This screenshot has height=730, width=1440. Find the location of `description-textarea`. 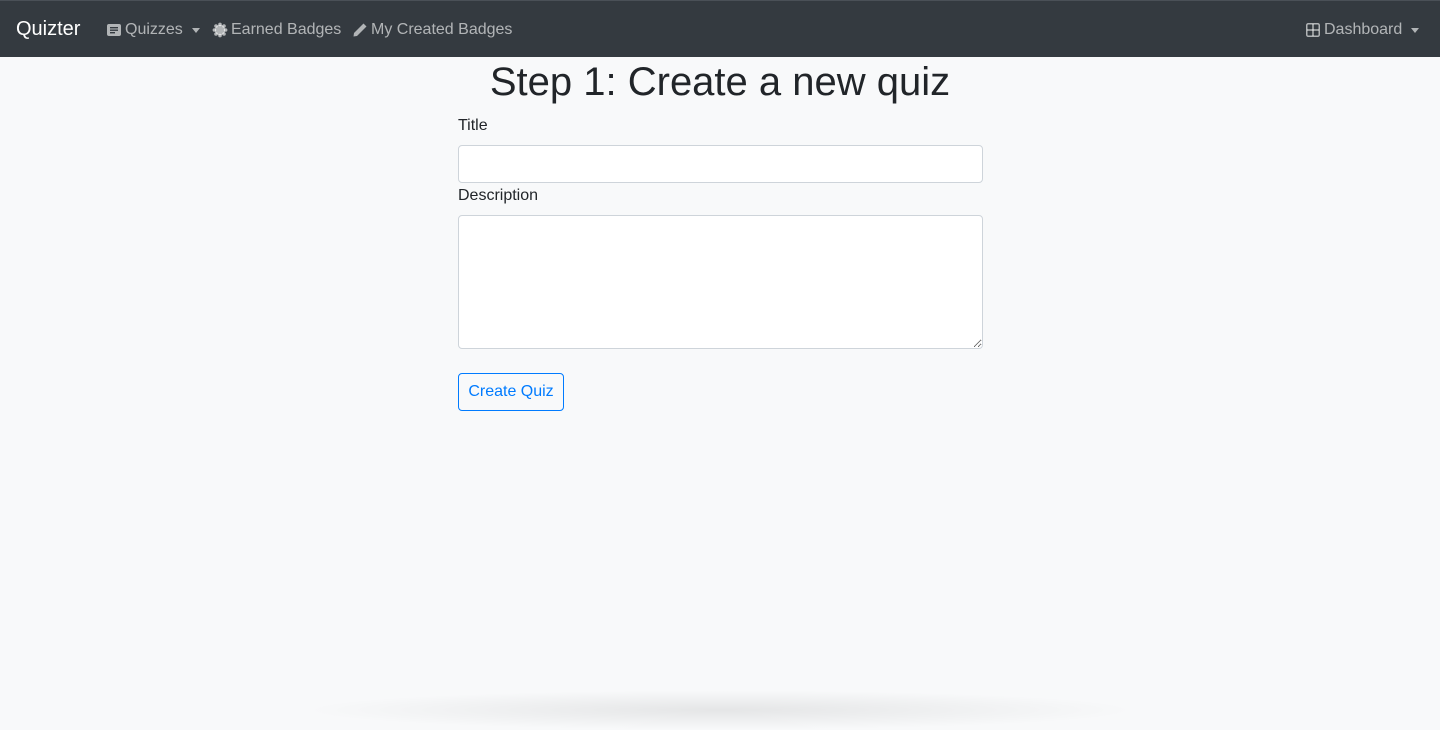

description-textarea is located at coordinates (720, 282).